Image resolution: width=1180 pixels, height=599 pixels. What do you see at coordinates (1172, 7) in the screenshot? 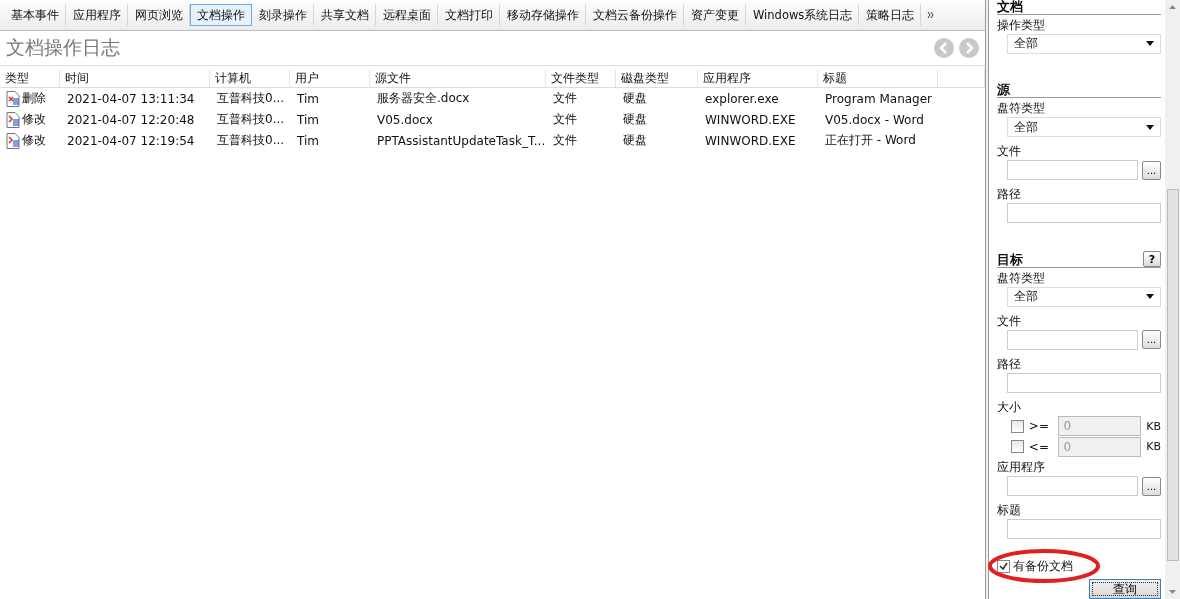
I see `scroll-up-icon` at bounding box center [1172, 7].